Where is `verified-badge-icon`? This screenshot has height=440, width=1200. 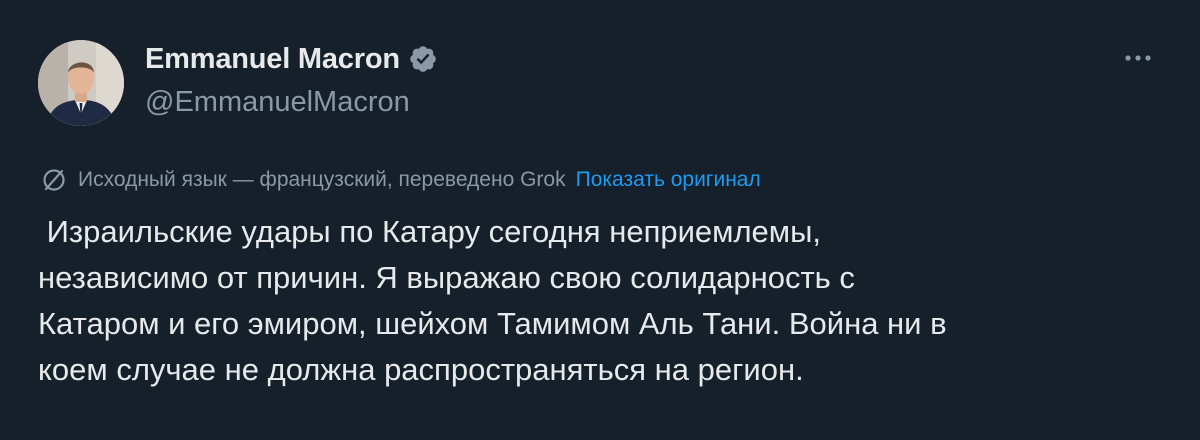
verified-badge-icon is located at coordinates (423, 59).